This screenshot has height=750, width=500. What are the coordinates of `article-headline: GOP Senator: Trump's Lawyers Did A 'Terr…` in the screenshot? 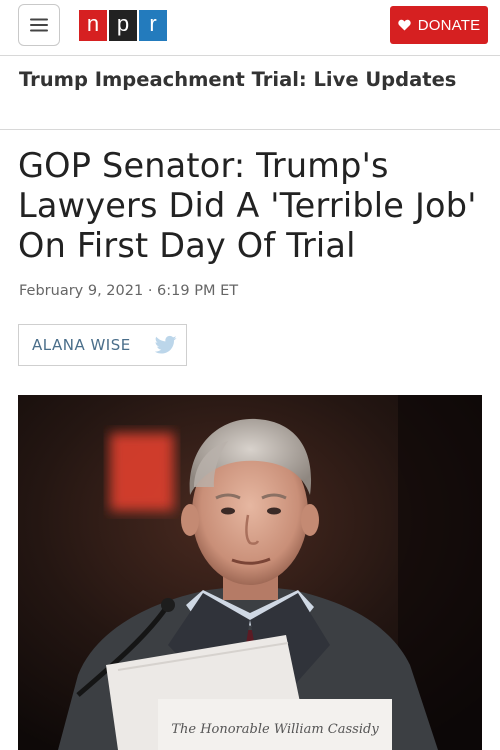 It's located at (247, 205).